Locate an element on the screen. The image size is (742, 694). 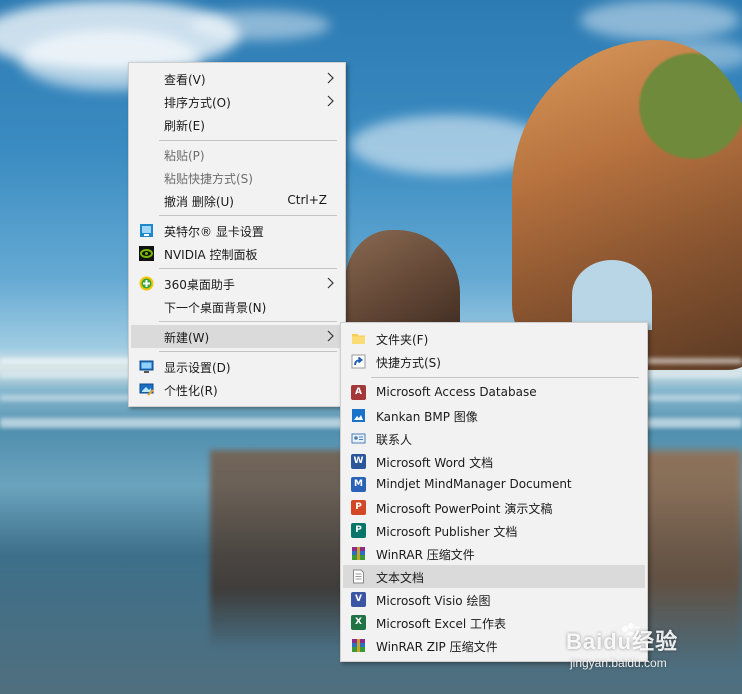
menu-item-label: 撤消 删除(U) is located at coordinates (199, 202).